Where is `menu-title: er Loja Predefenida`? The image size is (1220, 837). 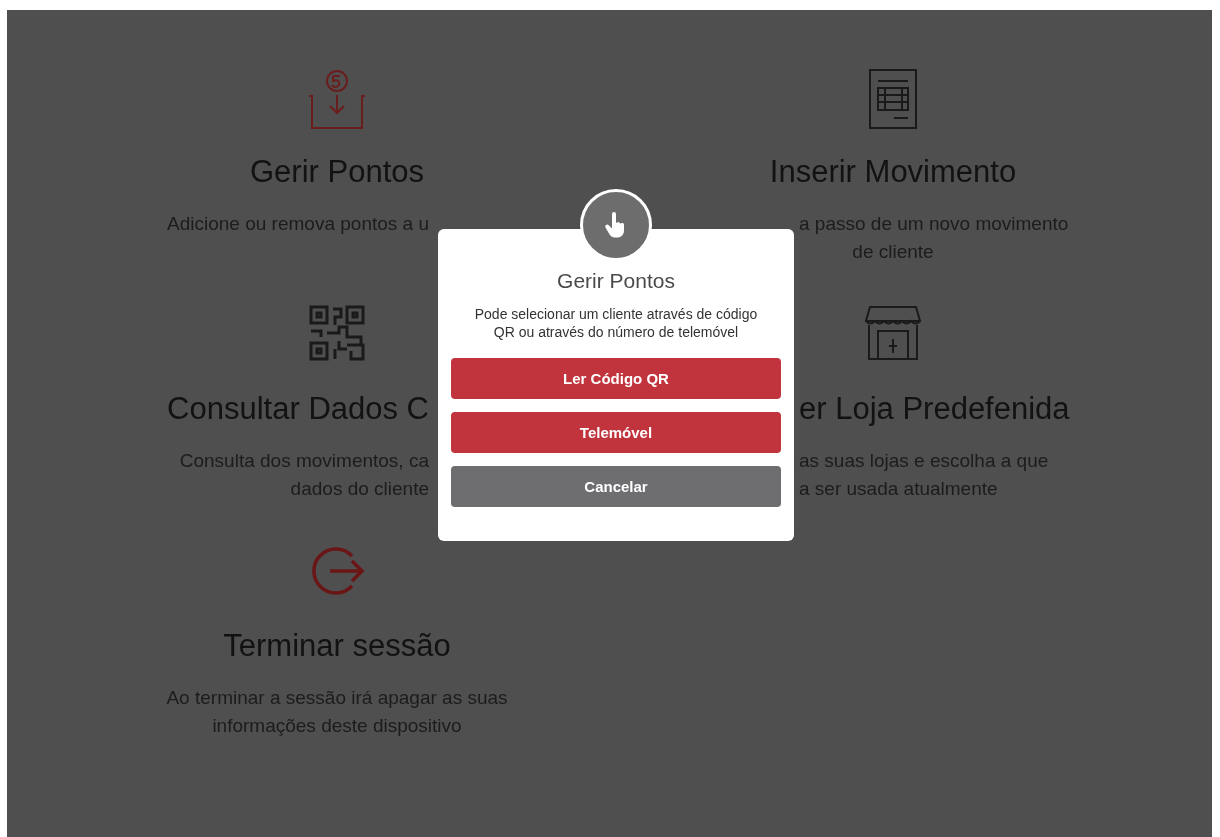 menu-title: er Loja Predefenida is located at coordinates (934, 408).